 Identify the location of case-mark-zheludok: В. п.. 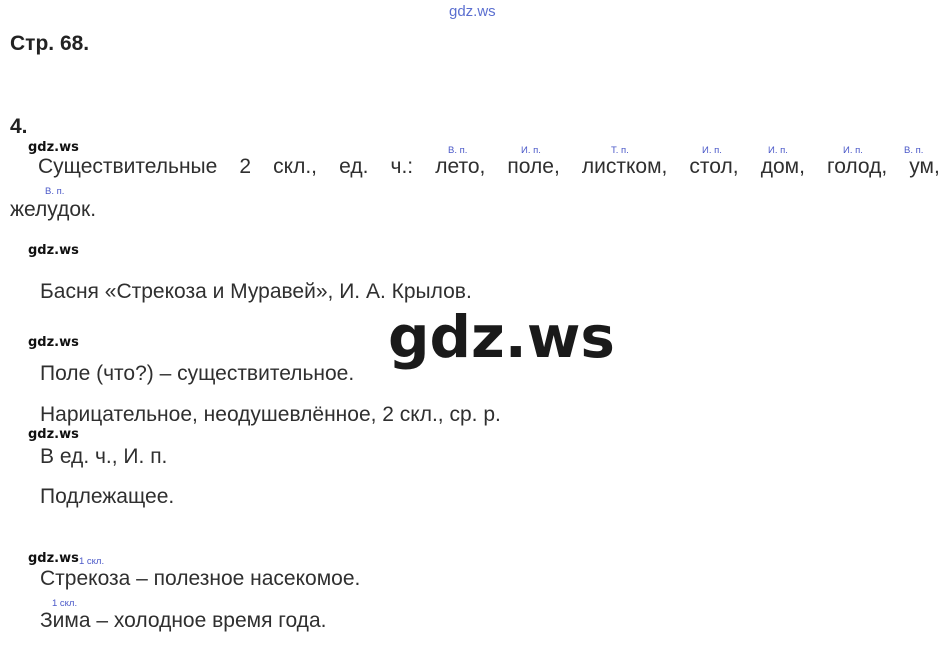
(55, 191).